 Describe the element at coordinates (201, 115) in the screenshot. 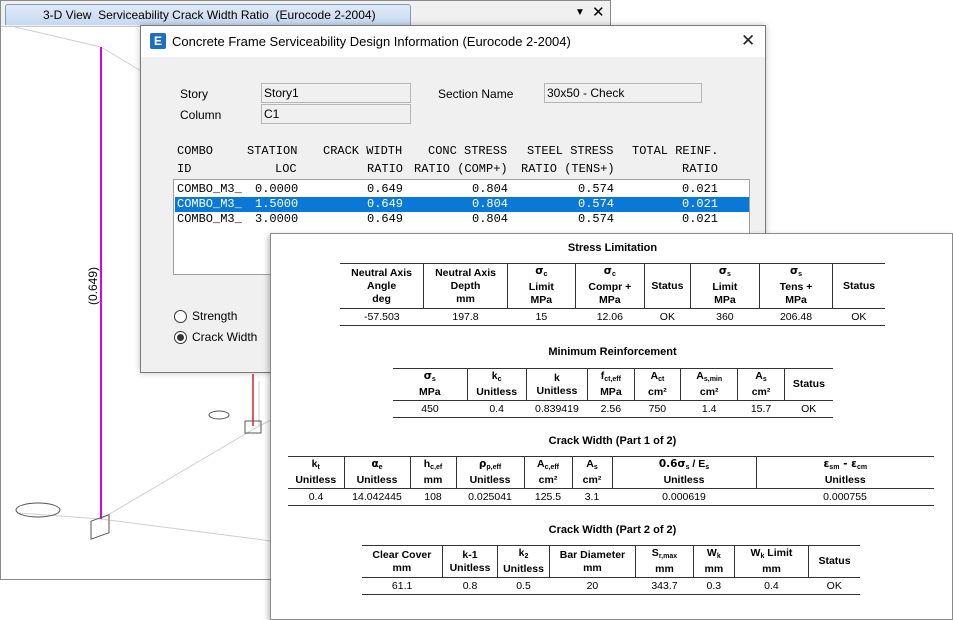

I see `column-label: Column` at that location.